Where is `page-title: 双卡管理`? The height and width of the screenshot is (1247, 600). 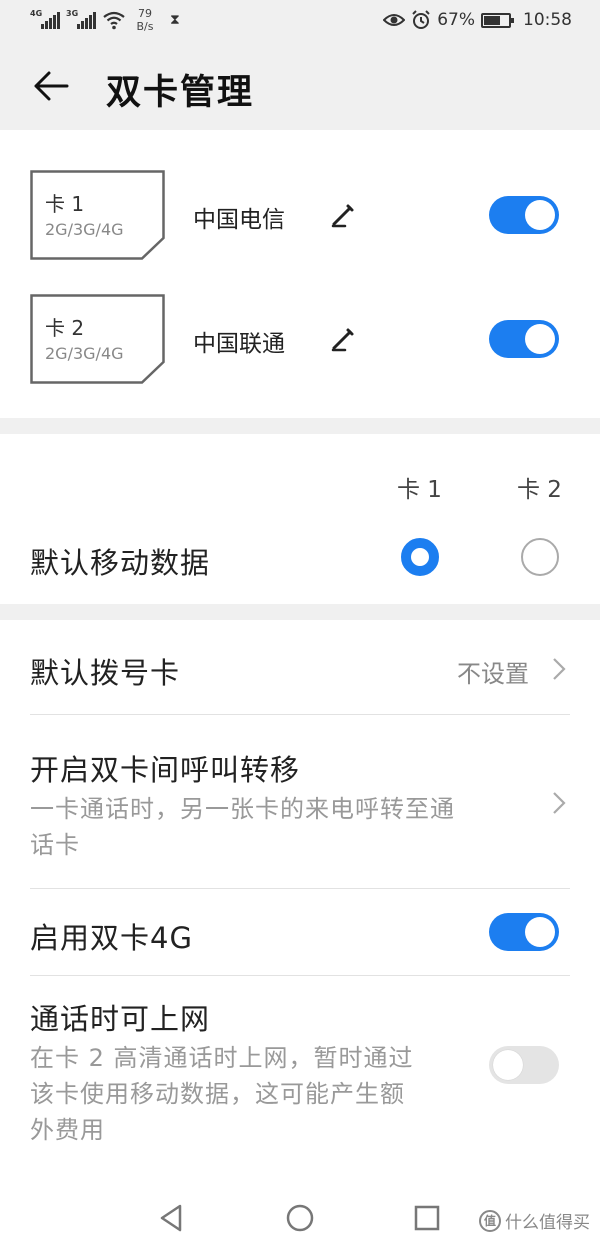 page-title: 双卡管理 is located at coordinates (180, 93).